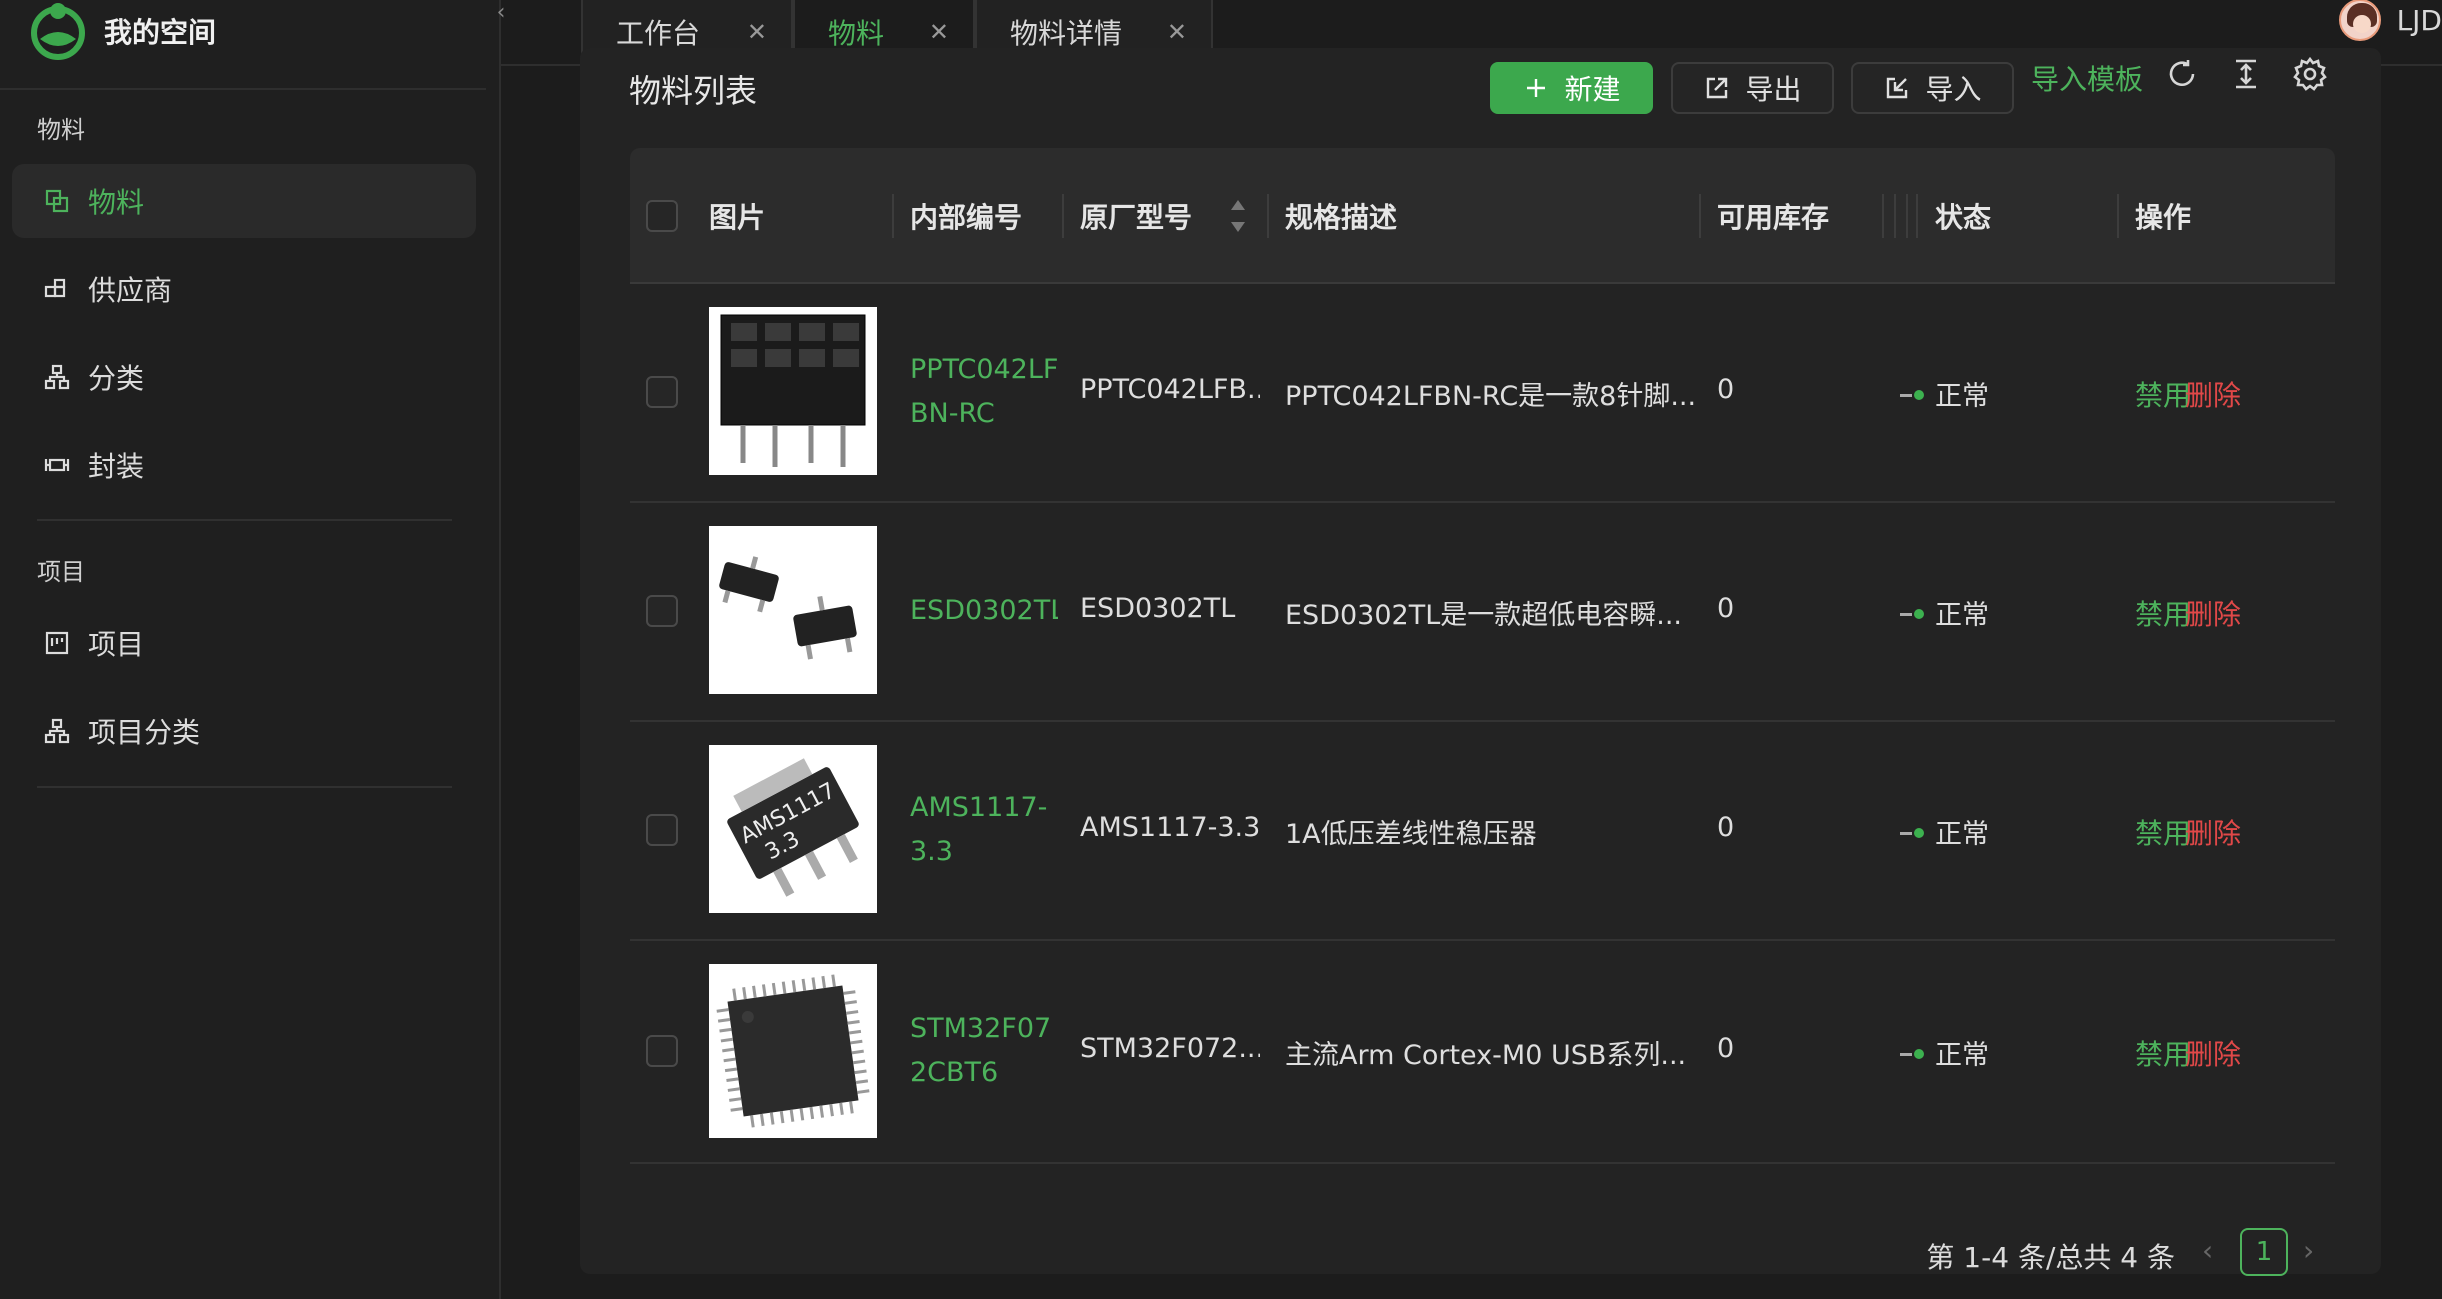 The width and height of the screenshot is (2442, 1299). I want to click on header-connector-image, so click(793, 391).